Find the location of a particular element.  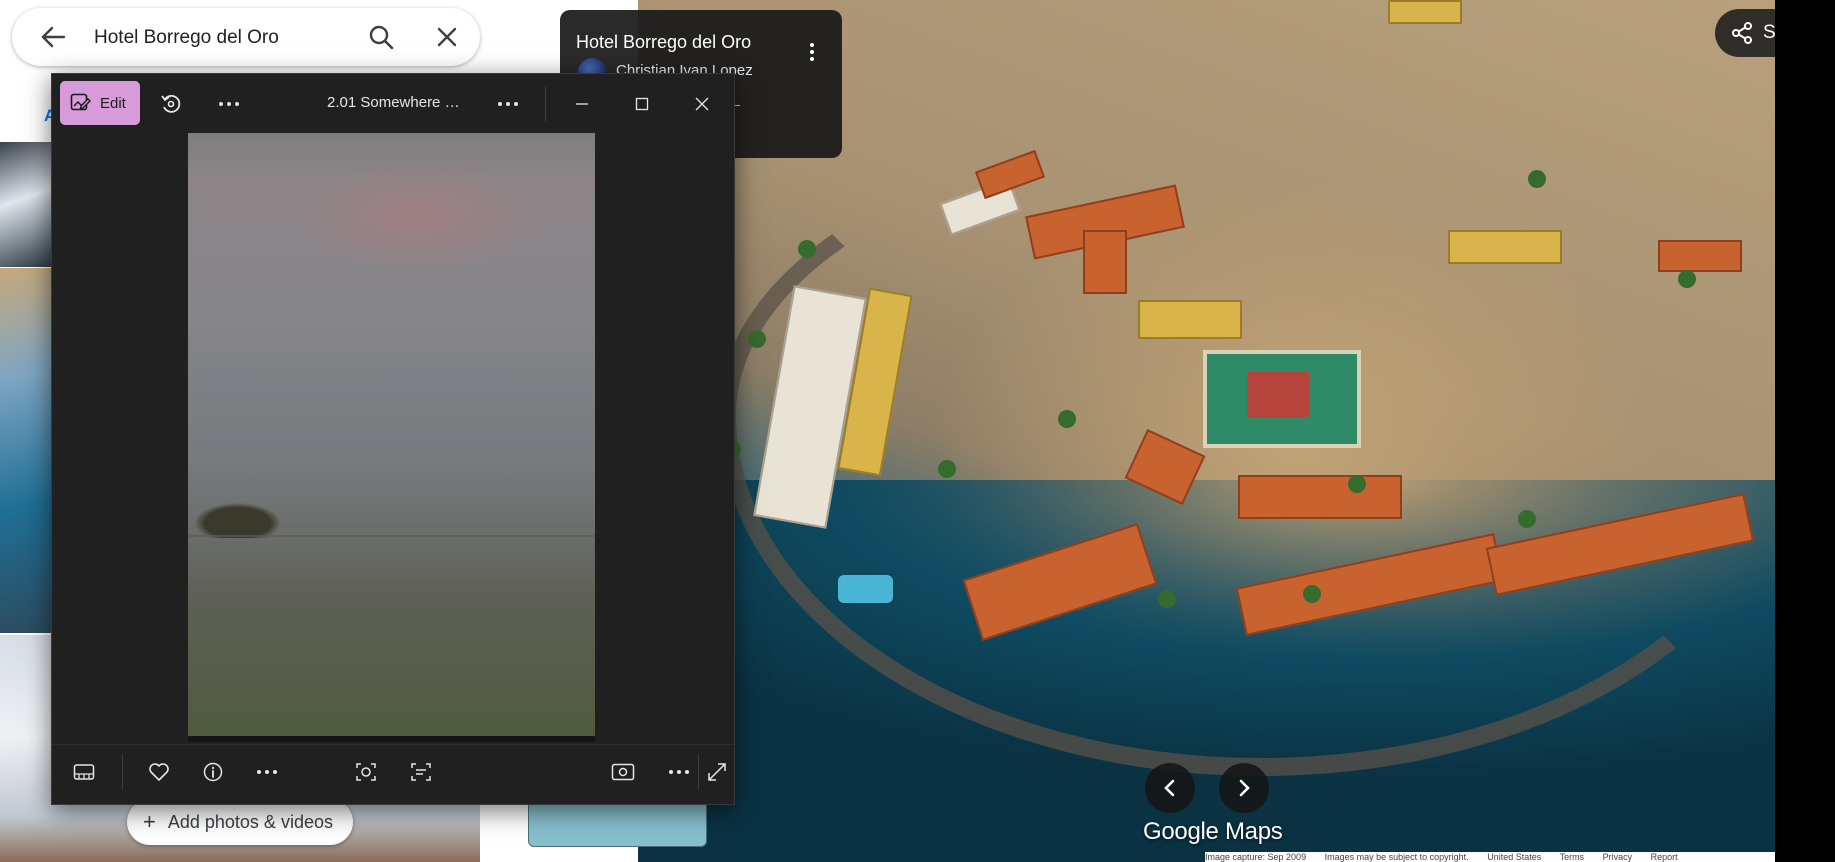

window-edge is located at coordinates (1805, 431).